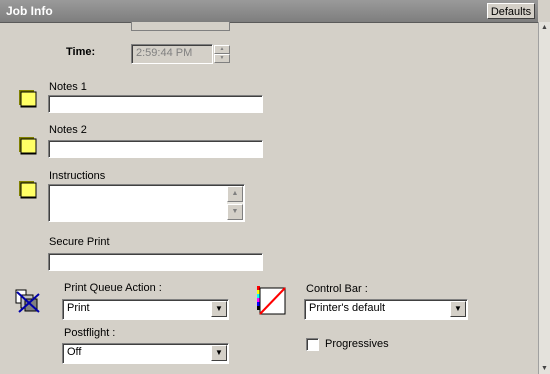 This screenshot has height=374, width=550. I want to click on spin-down-icon: ▼, so click(222, 58).